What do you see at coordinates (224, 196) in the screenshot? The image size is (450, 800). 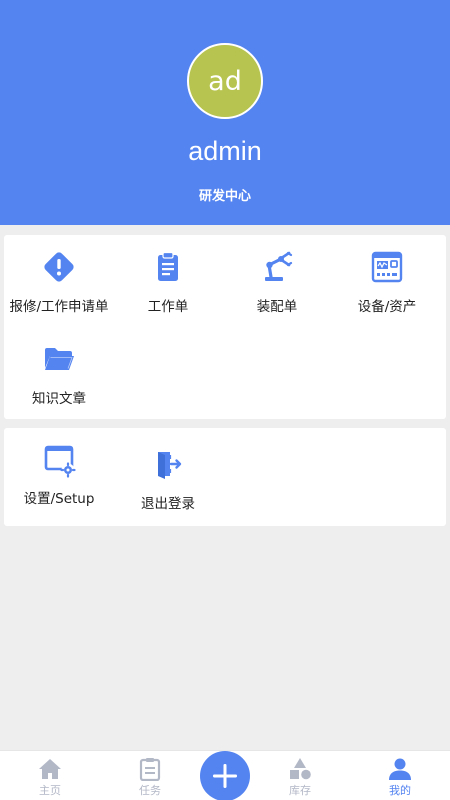 I see `department-label: 研发中心` at bounding box center [224, 196].